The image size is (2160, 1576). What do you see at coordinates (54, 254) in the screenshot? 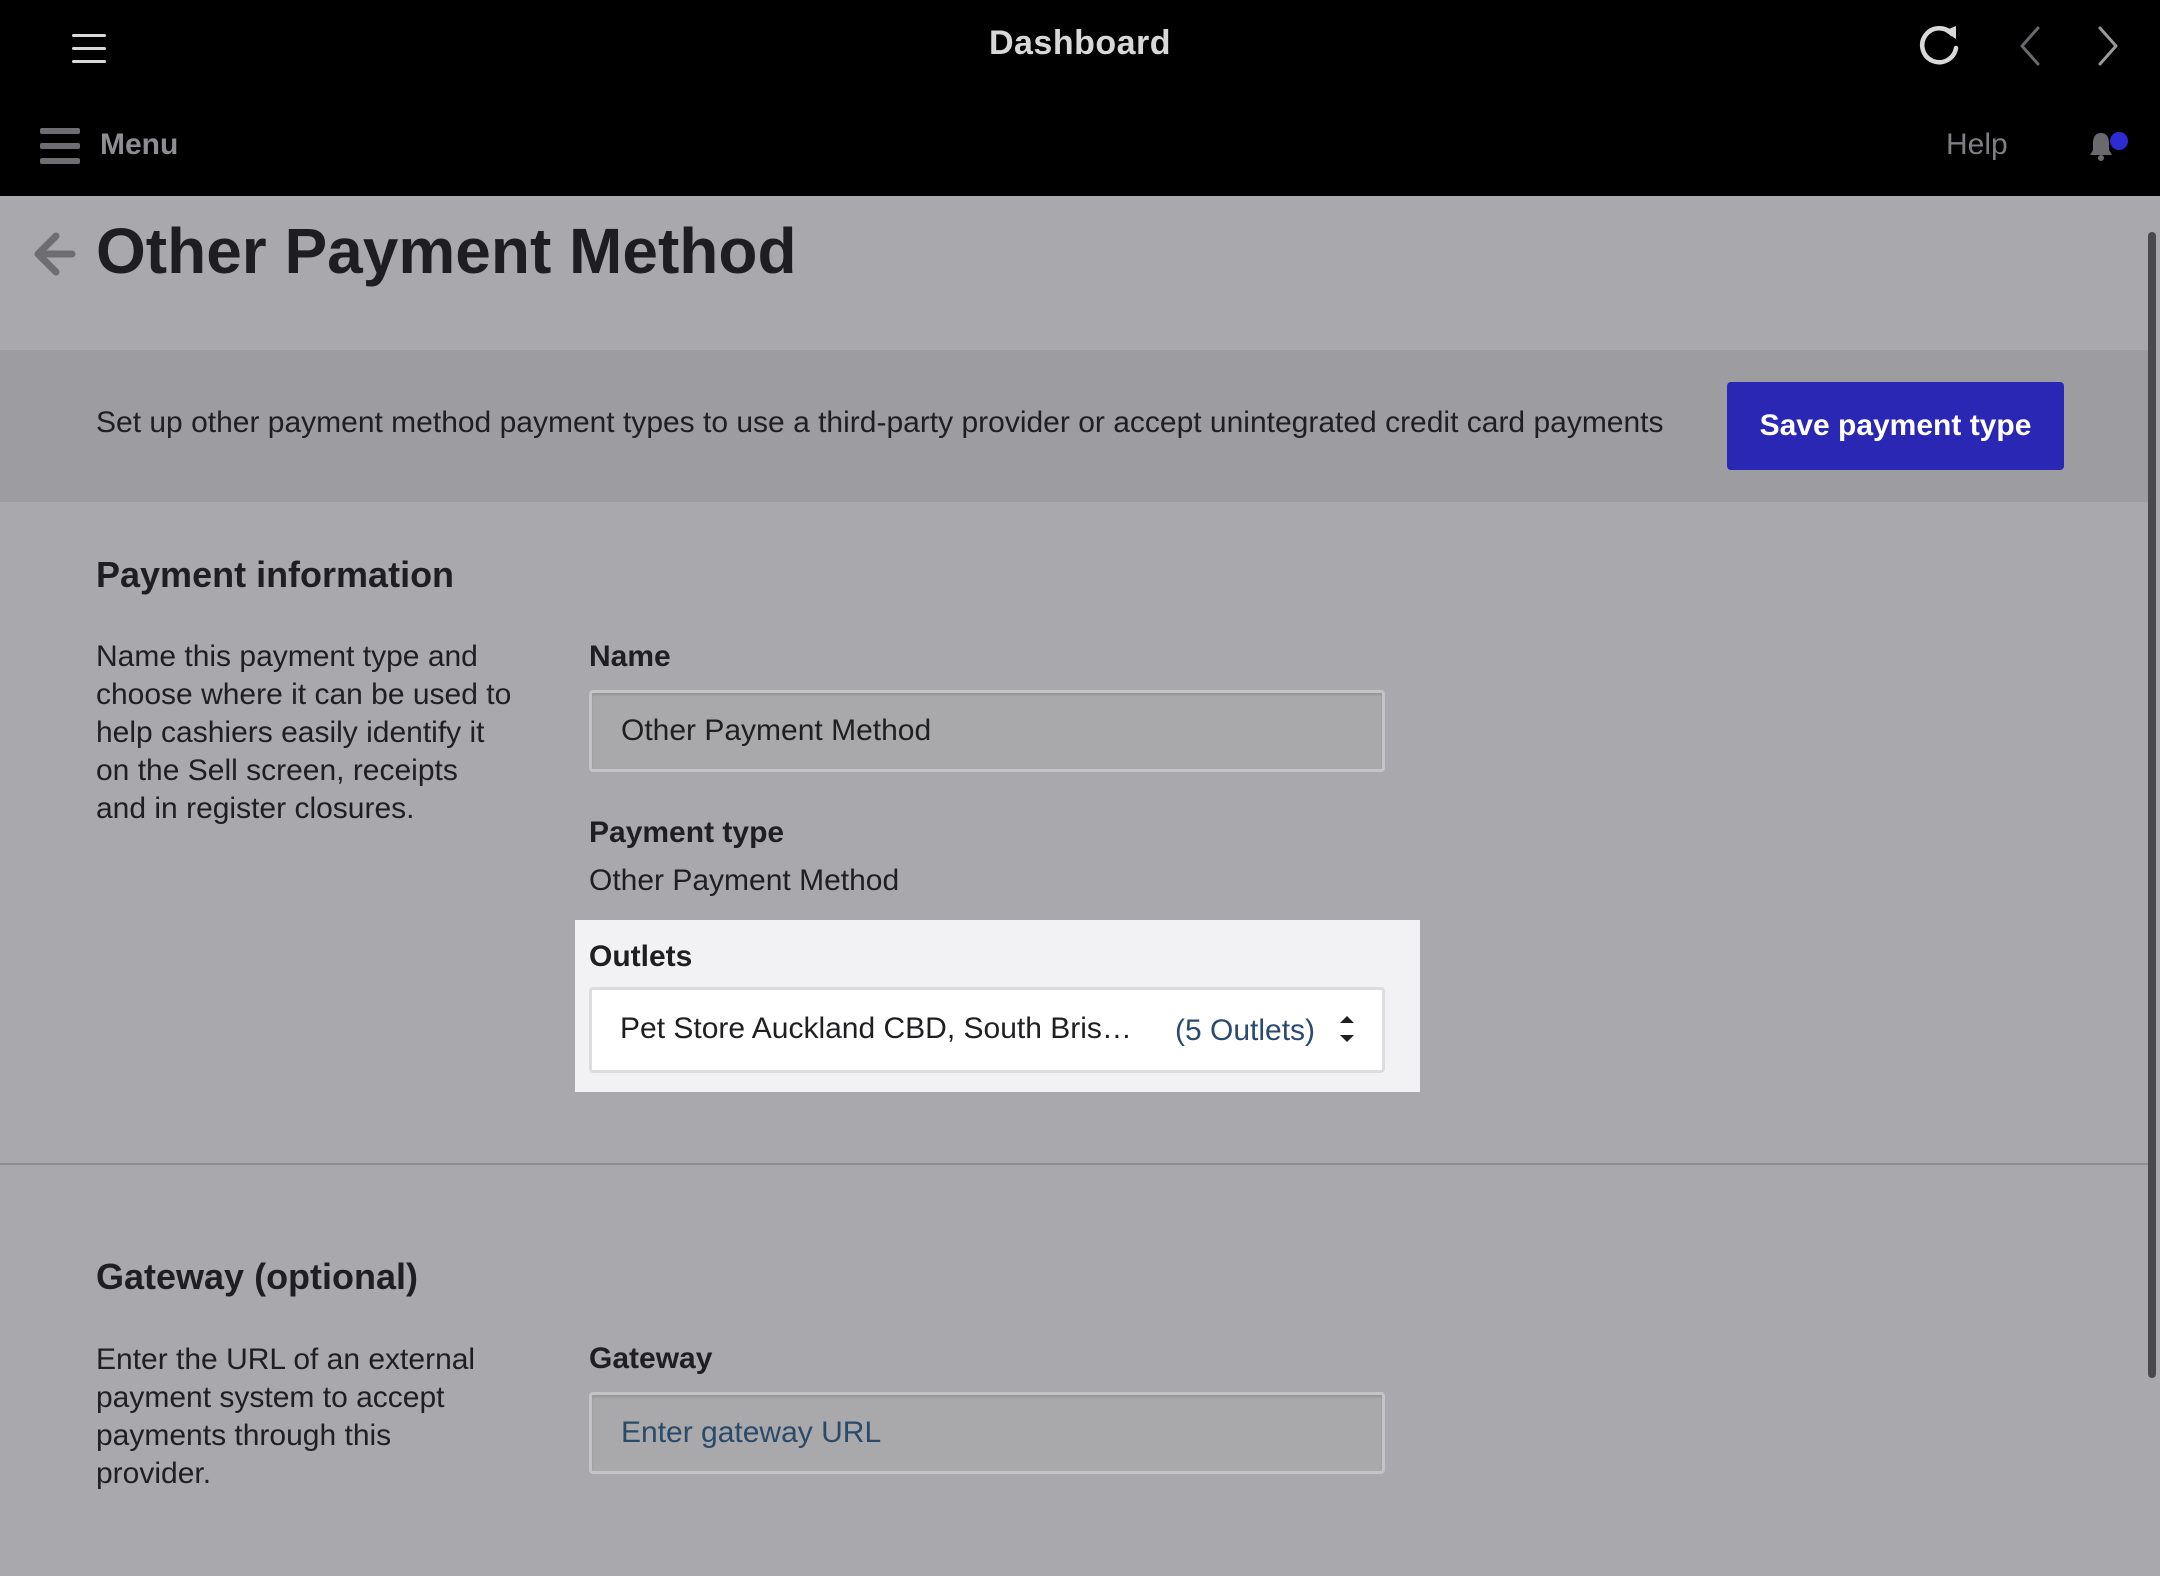
I see `back-arrow-icon` at bounding box center [54, 254].